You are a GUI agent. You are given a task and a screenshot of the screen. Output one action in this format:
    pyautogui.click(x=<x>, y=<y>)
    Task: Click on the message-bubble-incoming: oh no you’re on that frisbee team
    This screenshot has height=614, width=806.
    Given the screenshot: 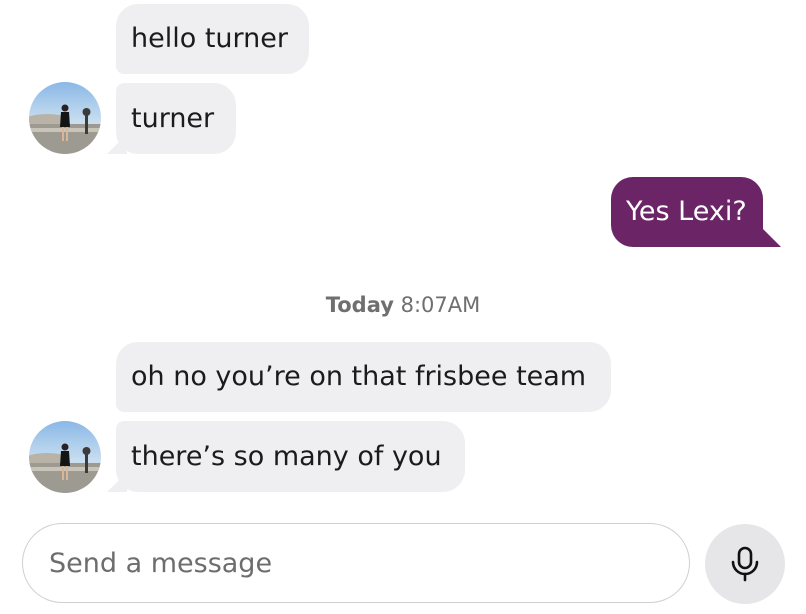 What is the action you would take?
    pyautogui.click(x=363, y=377)
    